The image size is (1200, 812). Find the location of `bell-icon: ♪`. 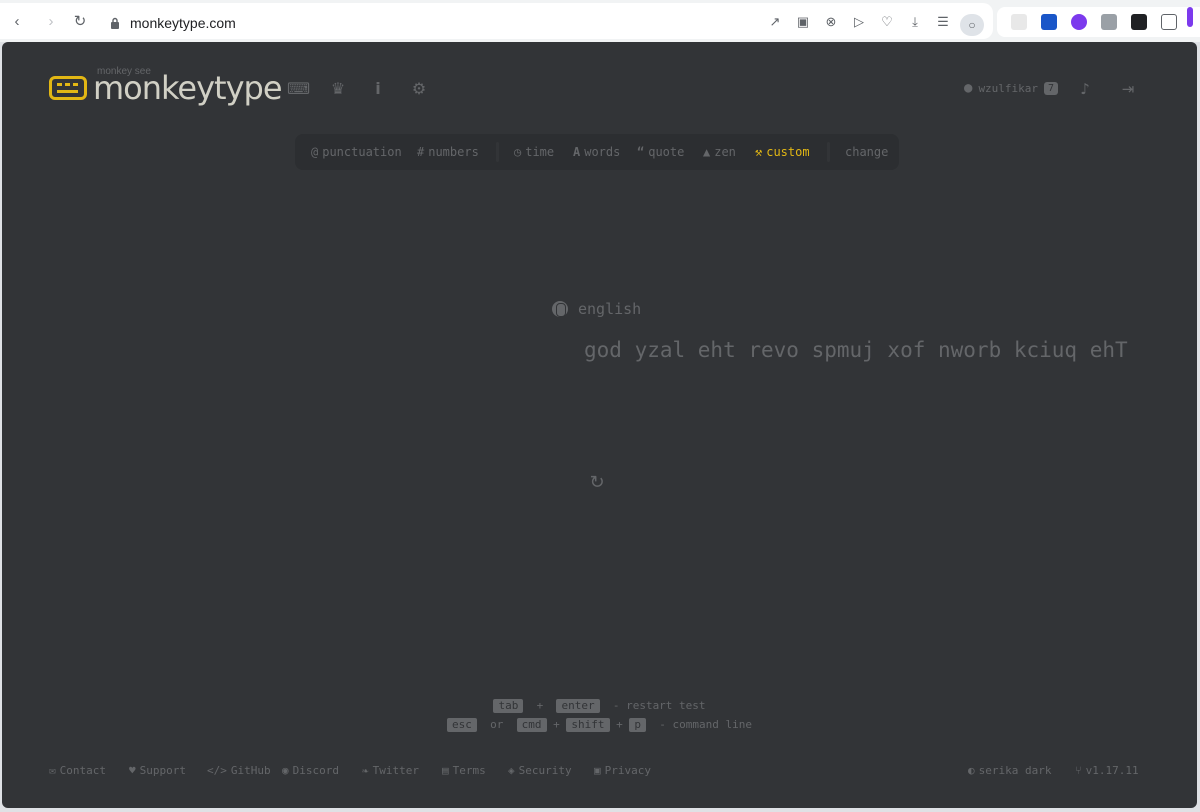

bell-icon: ♪ is located at coordinates (1085, 89).